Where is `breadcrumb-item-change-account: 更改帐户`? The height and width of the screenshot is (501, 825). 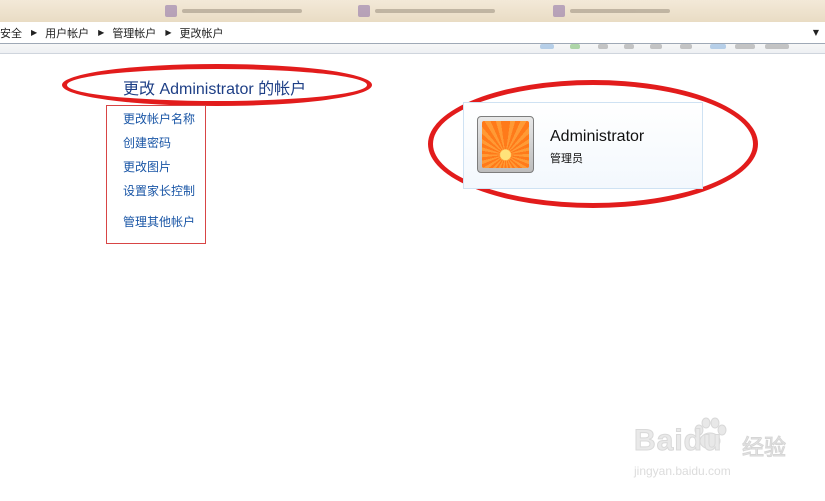
breadcrumb-item-change-account: 更改帐户 is located at coordinates (201, 33).